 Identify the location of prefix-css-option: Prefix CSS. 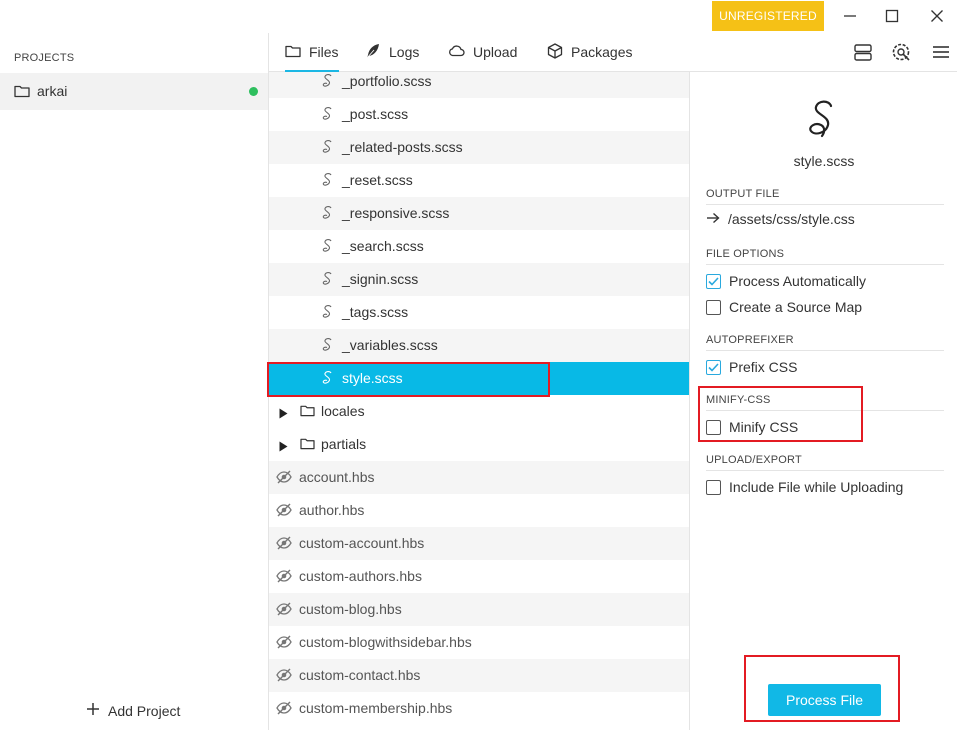
(751, 367).